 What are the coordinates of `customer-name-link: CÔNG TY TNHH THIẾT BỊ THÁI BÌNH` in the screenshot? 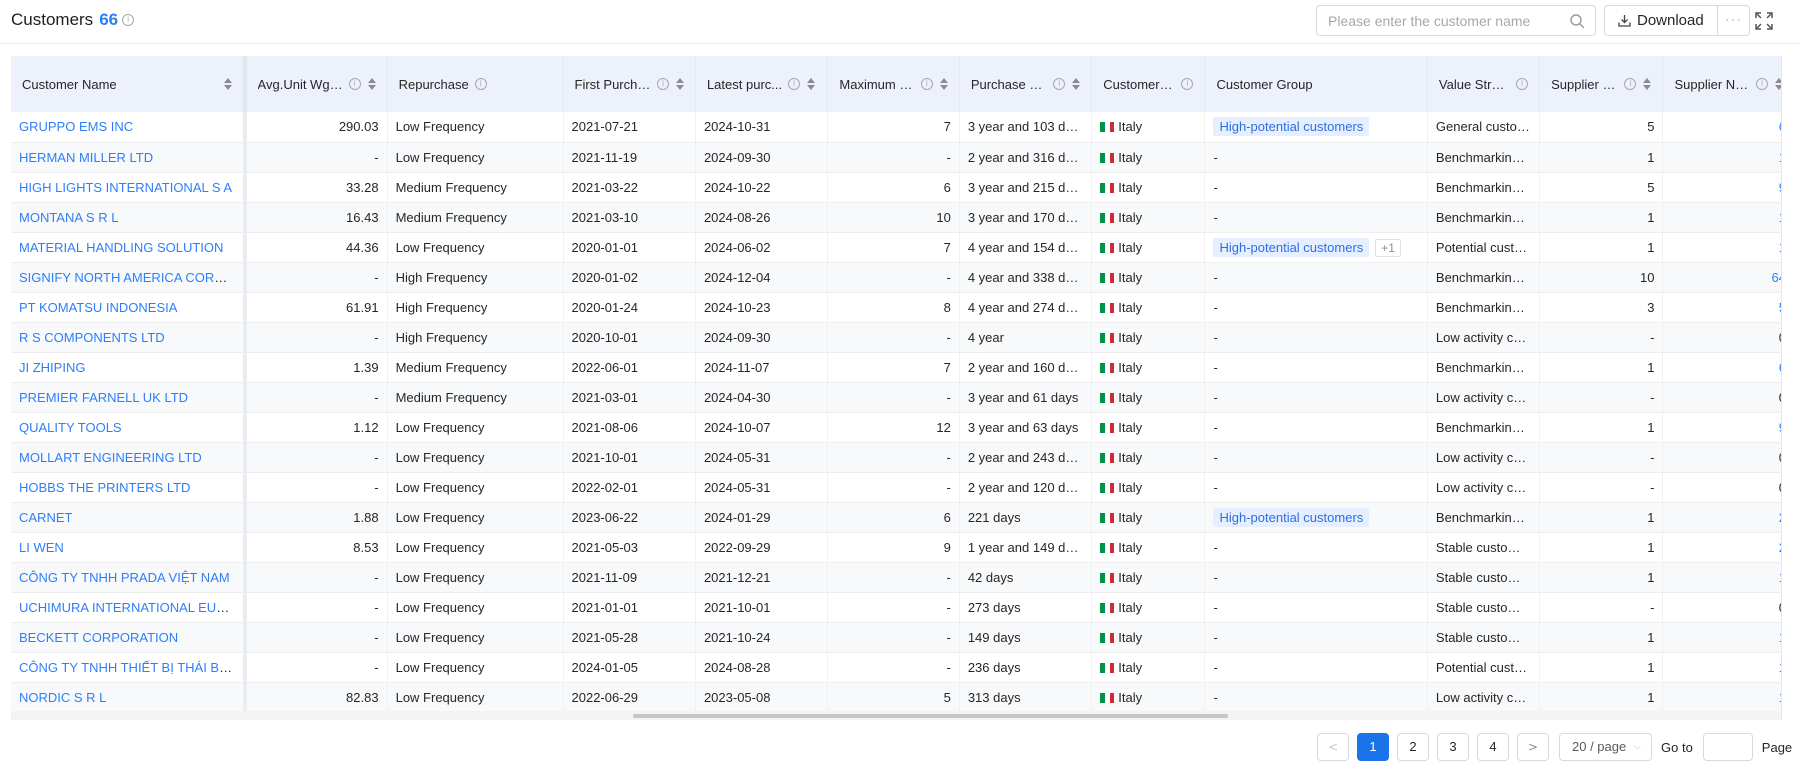 It's located at (130, 667).